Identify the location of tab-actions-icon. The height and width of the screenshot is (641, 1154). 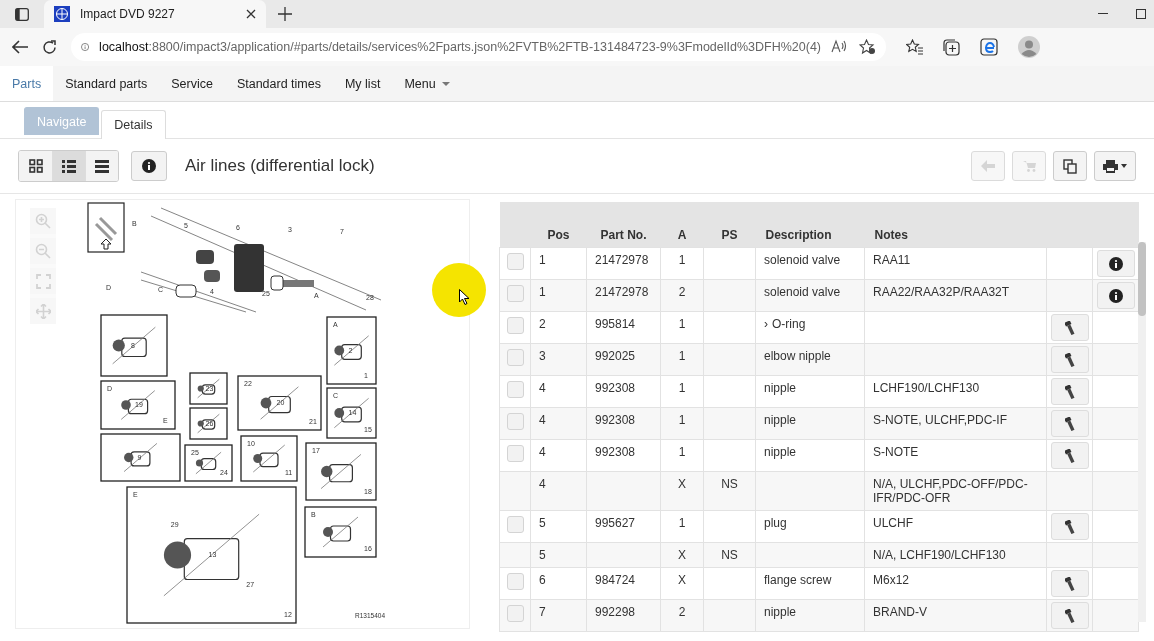
(22, 14).